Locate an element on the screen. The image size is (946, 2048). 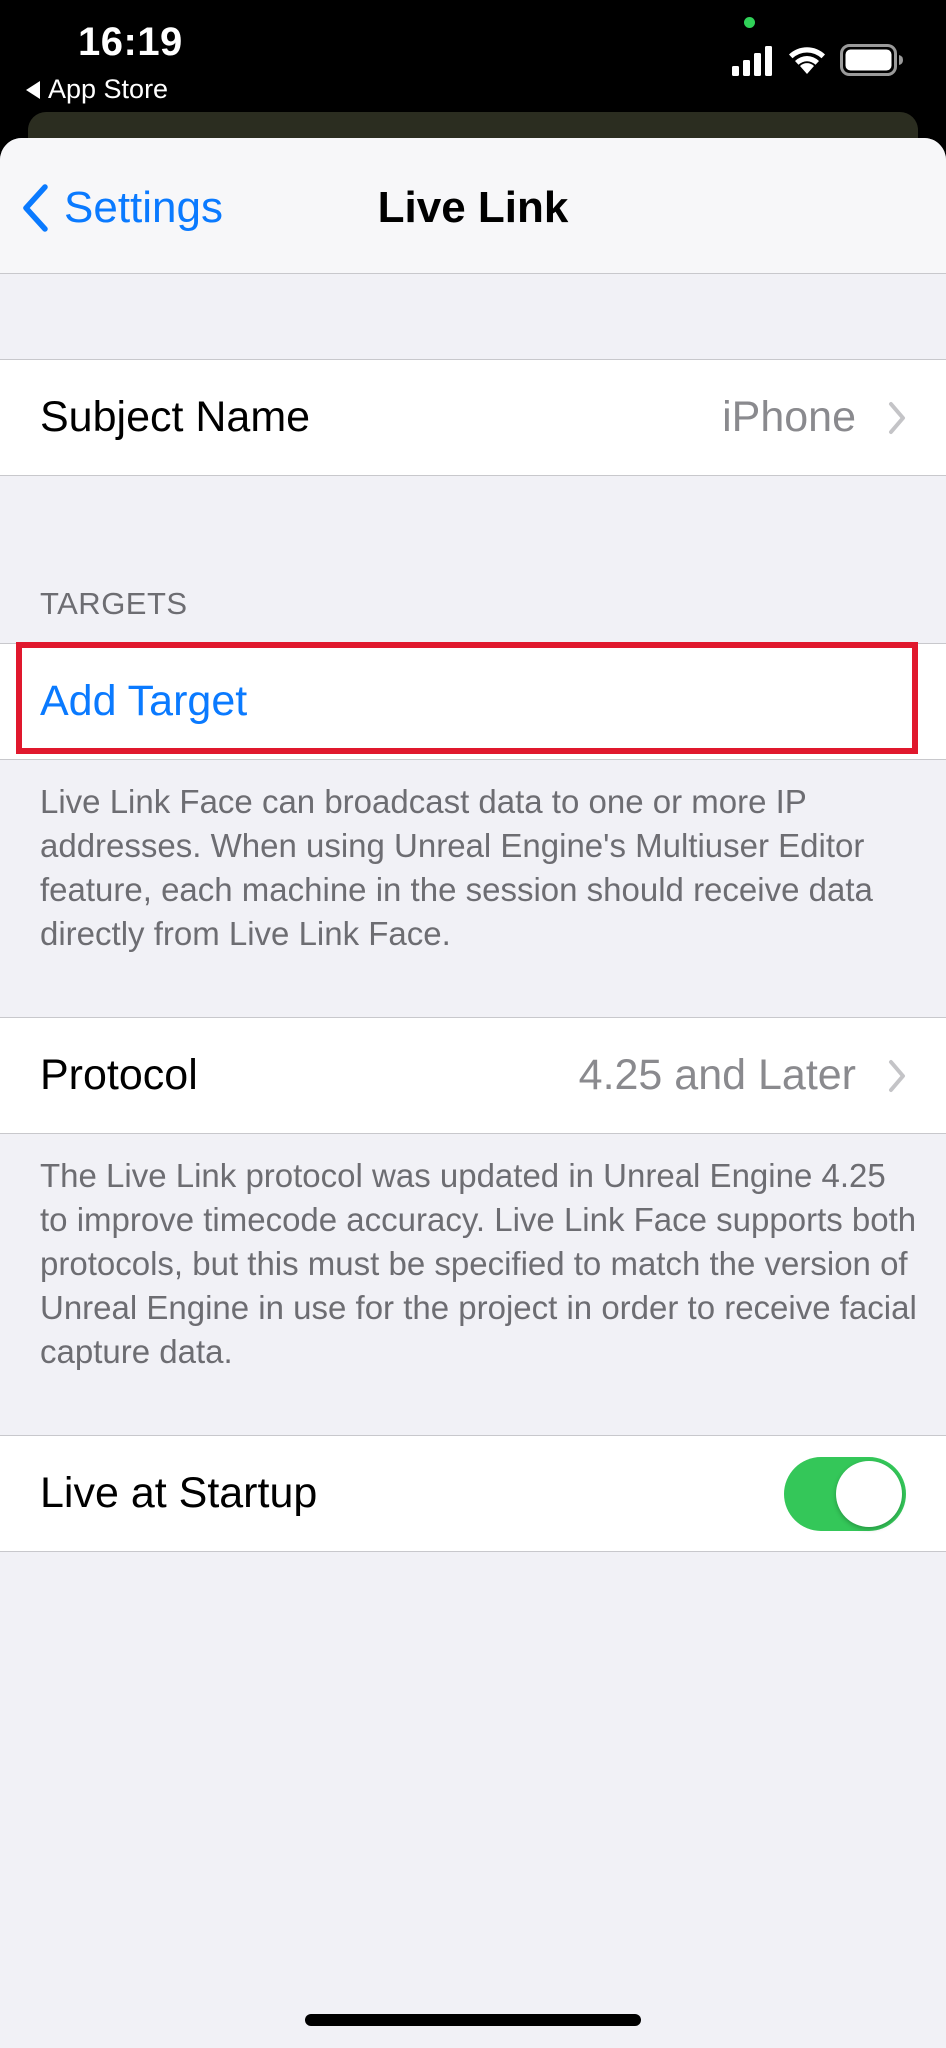
live-at-startup-toggle is located at coordinates (845, 1493).